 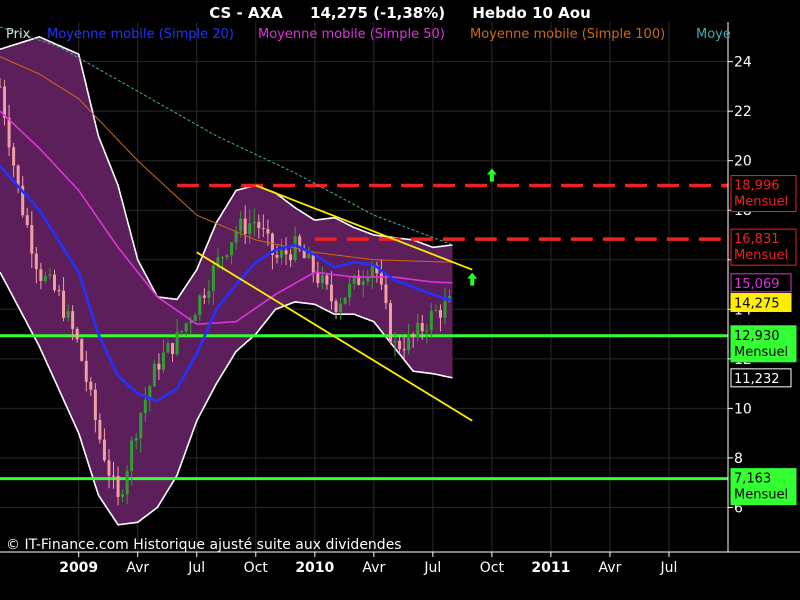 What do you see at coordinates (713, 34) in the screenshot?
I see `legend-item: Moye` at bounding box center [713, 34].